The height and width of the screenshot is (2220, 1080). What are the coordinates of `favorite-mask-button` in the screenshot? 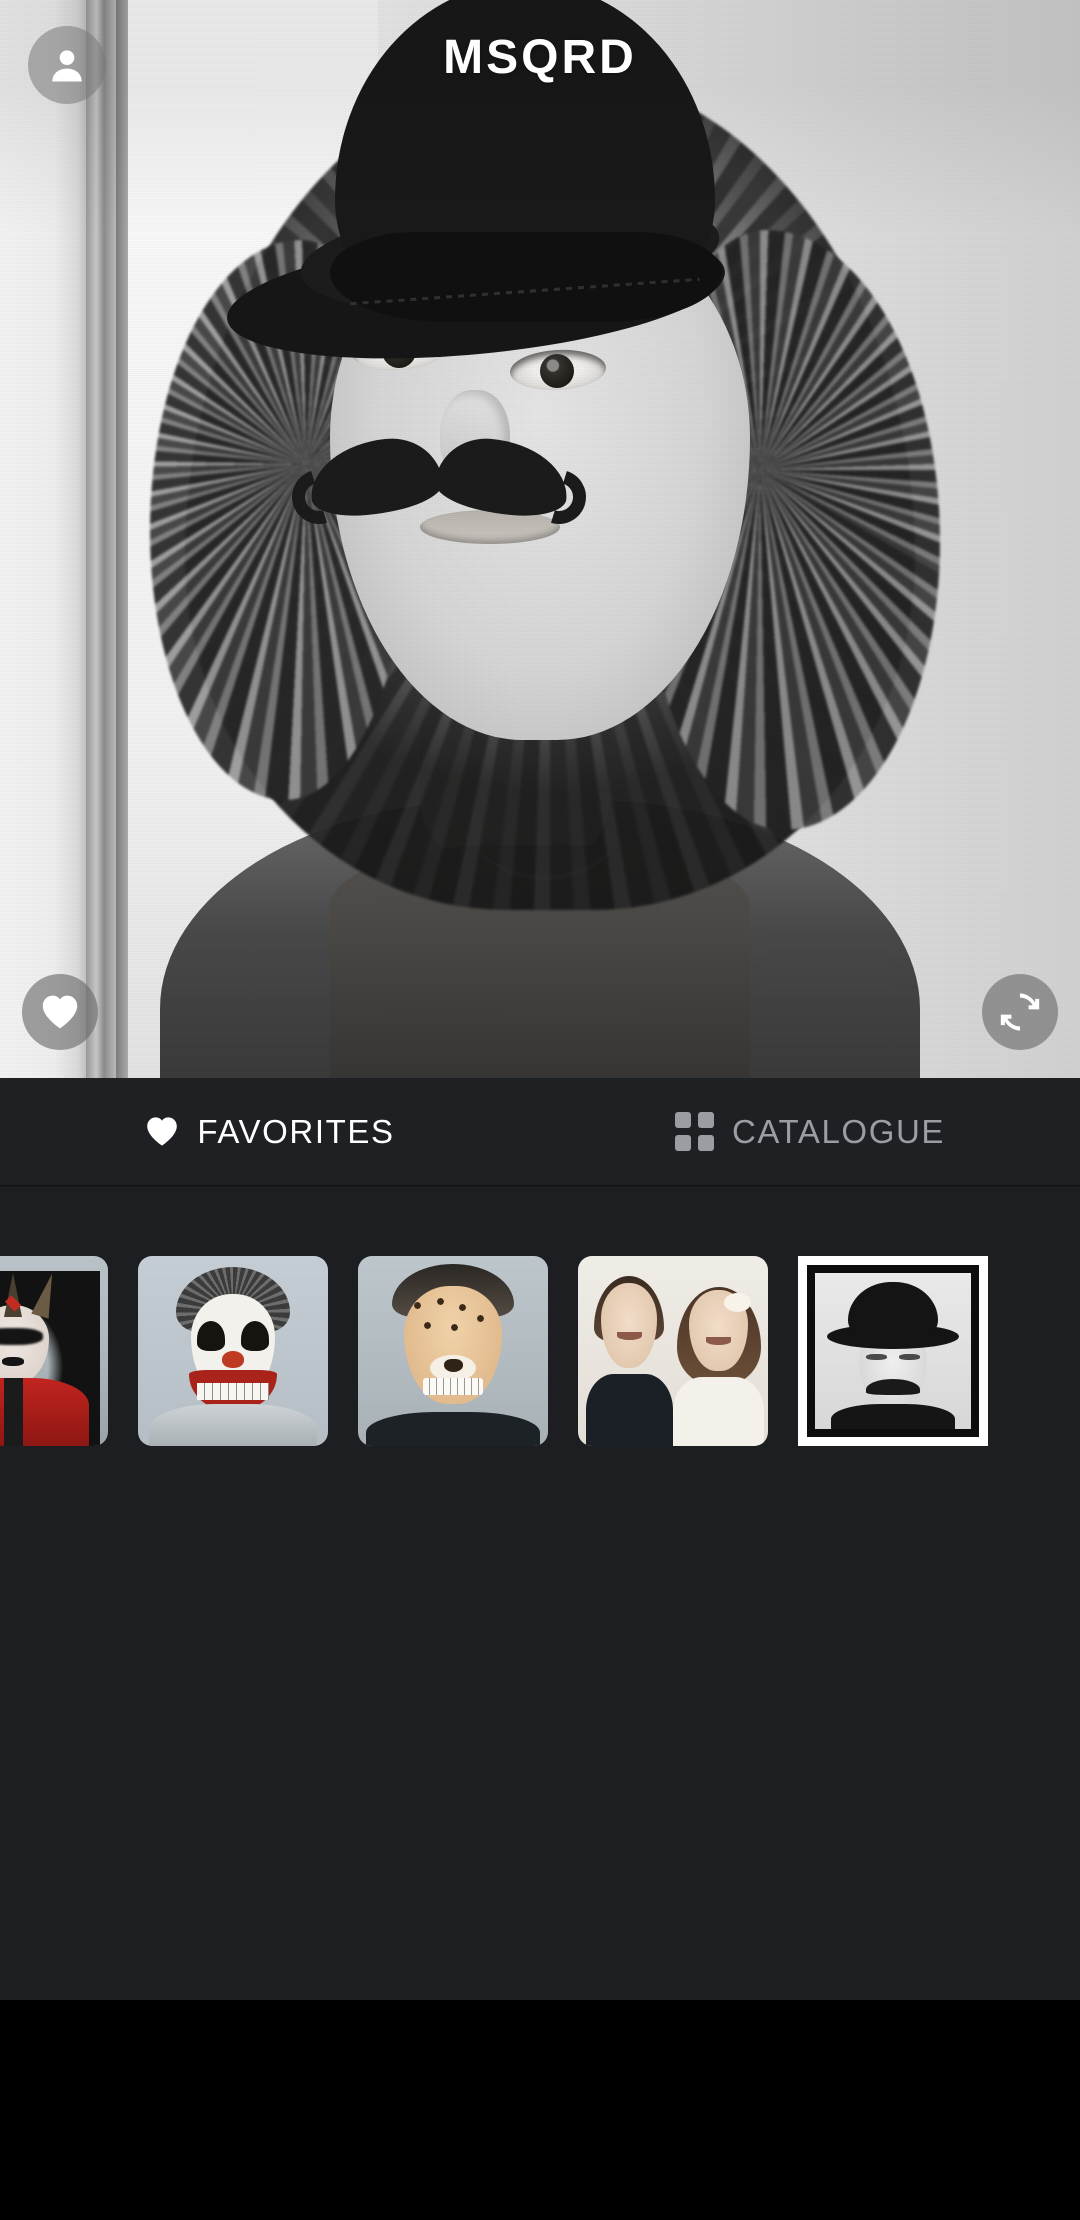 It's located at (60, 1012).